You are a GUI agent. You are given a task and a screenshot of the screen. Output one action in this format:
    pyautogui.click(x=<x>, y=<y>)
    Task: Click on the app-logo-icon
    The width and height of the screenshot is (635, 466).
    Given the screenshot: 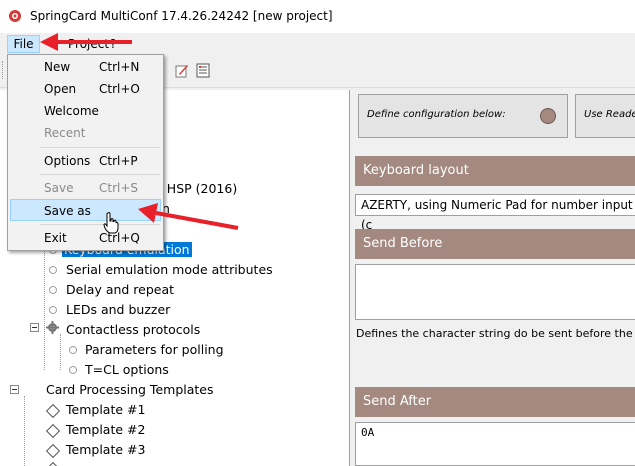 What is the action you would take?
    pyautogui.click(x=15, y=16)
    